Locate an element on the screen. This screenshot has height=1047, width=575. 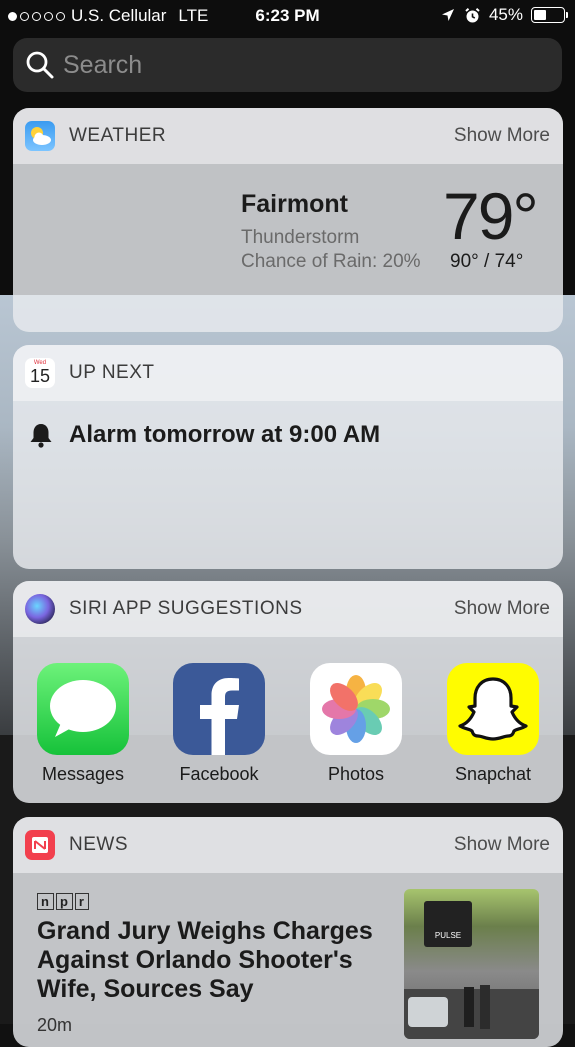
app-suggestions-row: Messages Facebook Photos Snapchat is located at coordinates (288, 728).